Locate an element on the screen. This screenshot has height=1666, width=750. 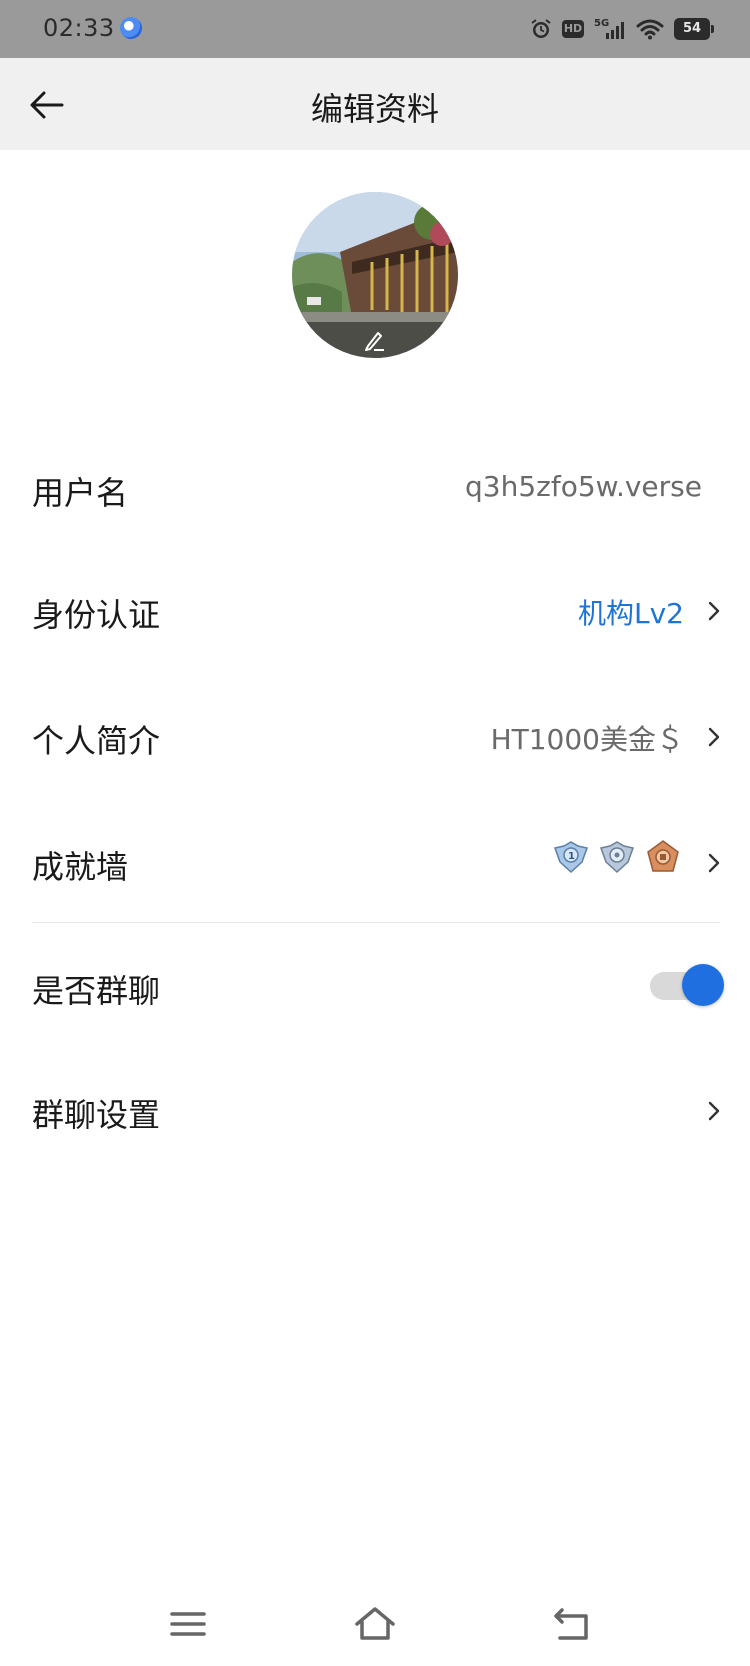
app-notification-icon is located at coordinates (131, 28).